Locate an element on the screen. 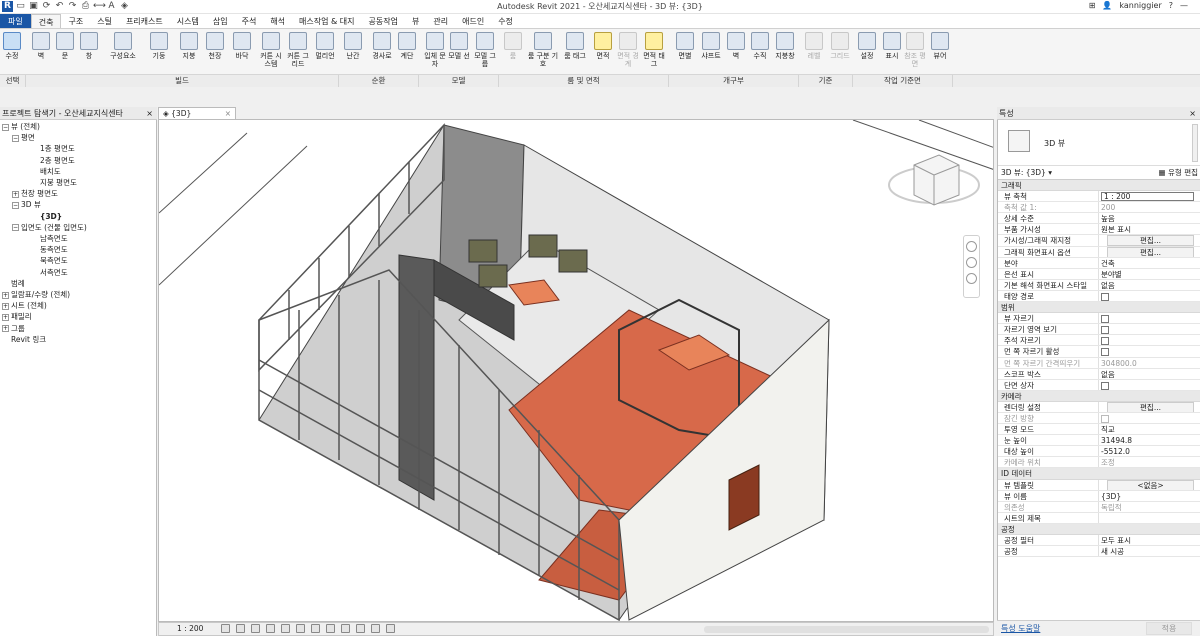 Image resolution: width=1200 pixels, height=636 pixels. mullion-button: 멀리언 is located at coordinates (325, 46).